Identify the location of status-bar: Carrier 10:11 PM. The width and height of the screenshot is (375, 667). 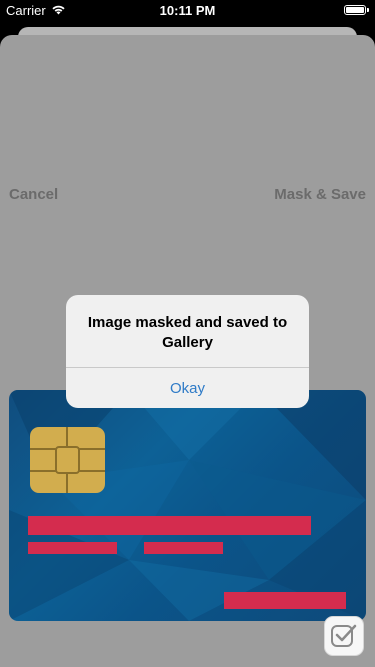
(187, 11).